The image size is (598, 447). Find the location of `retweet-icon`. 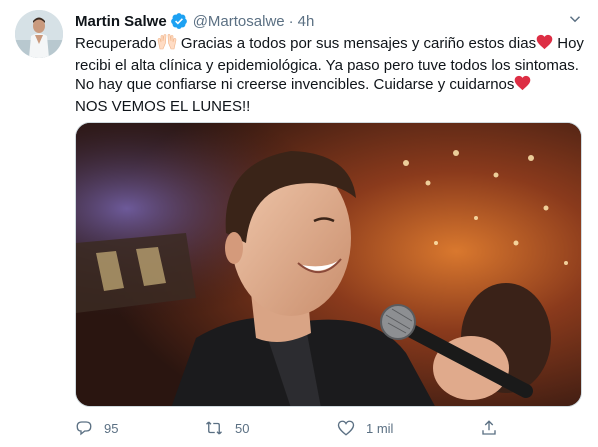

retweet-icon is located at coordinates (214, 428).